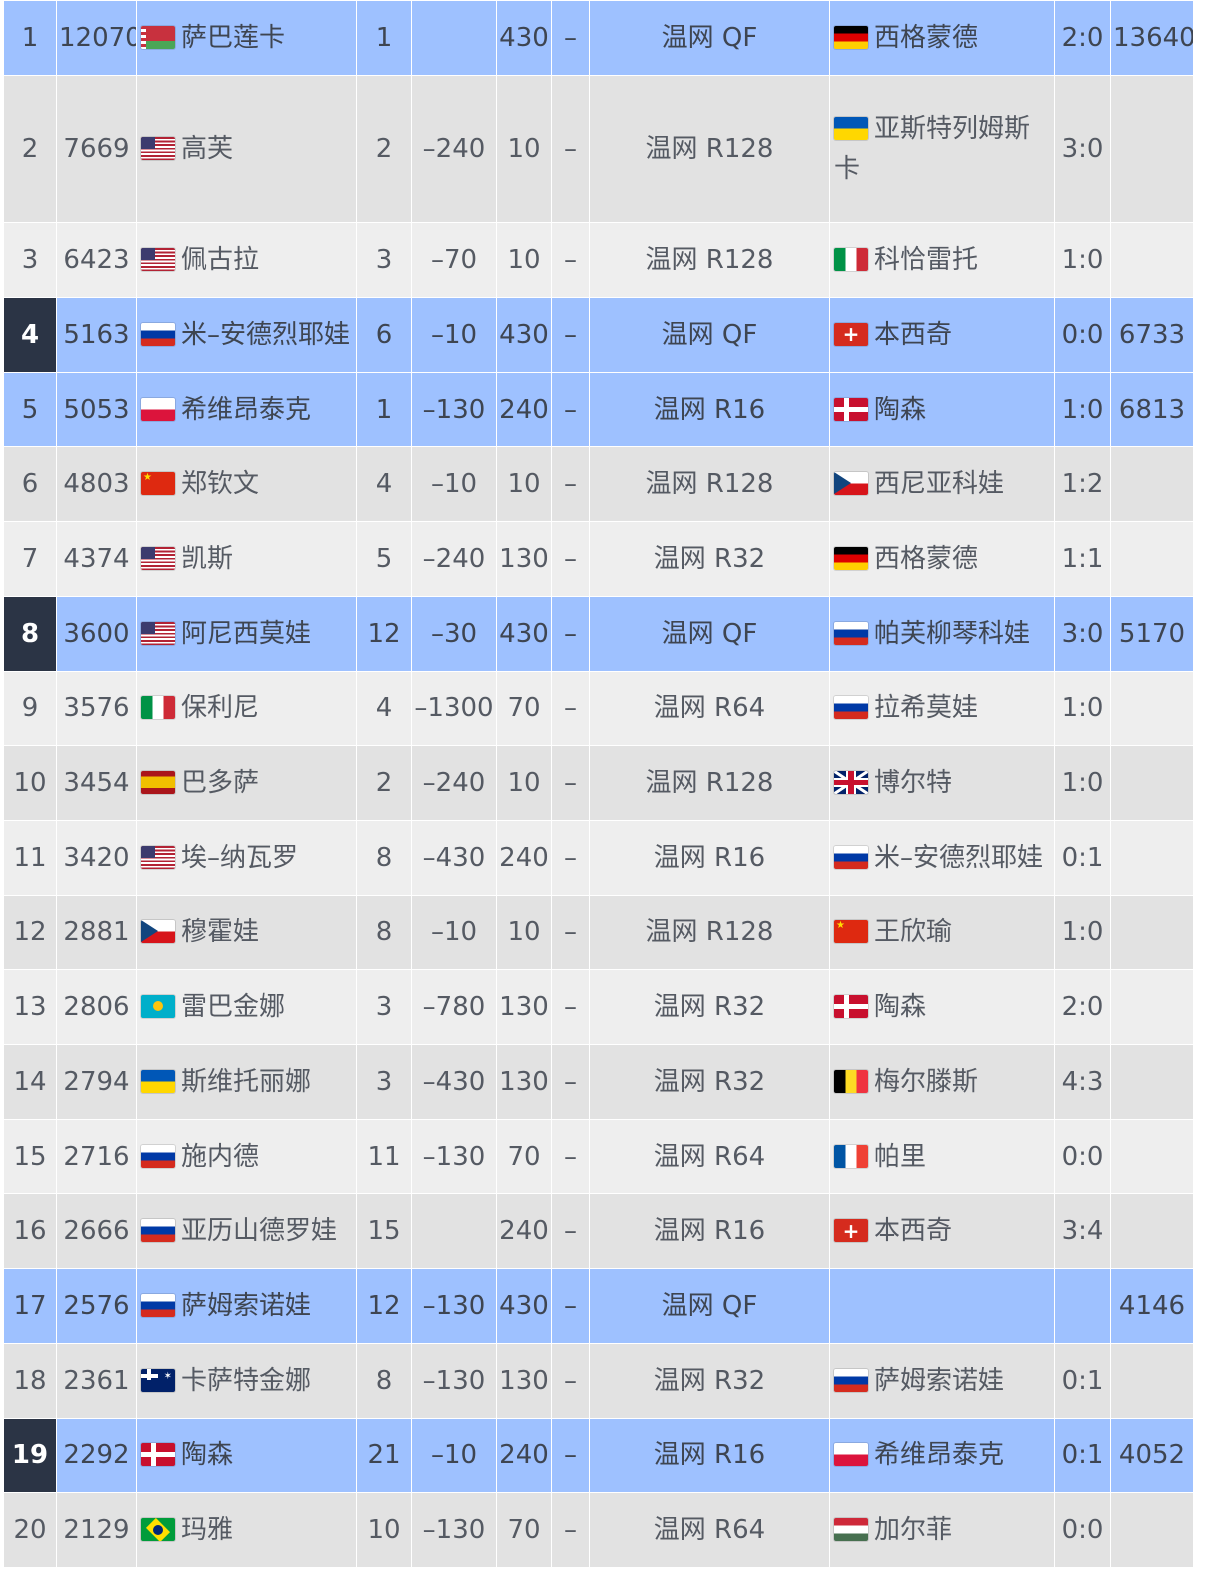 The height and width of the screenshot is (1584, 1206). I want to click on player-name: 高芙, so click(207, 148).